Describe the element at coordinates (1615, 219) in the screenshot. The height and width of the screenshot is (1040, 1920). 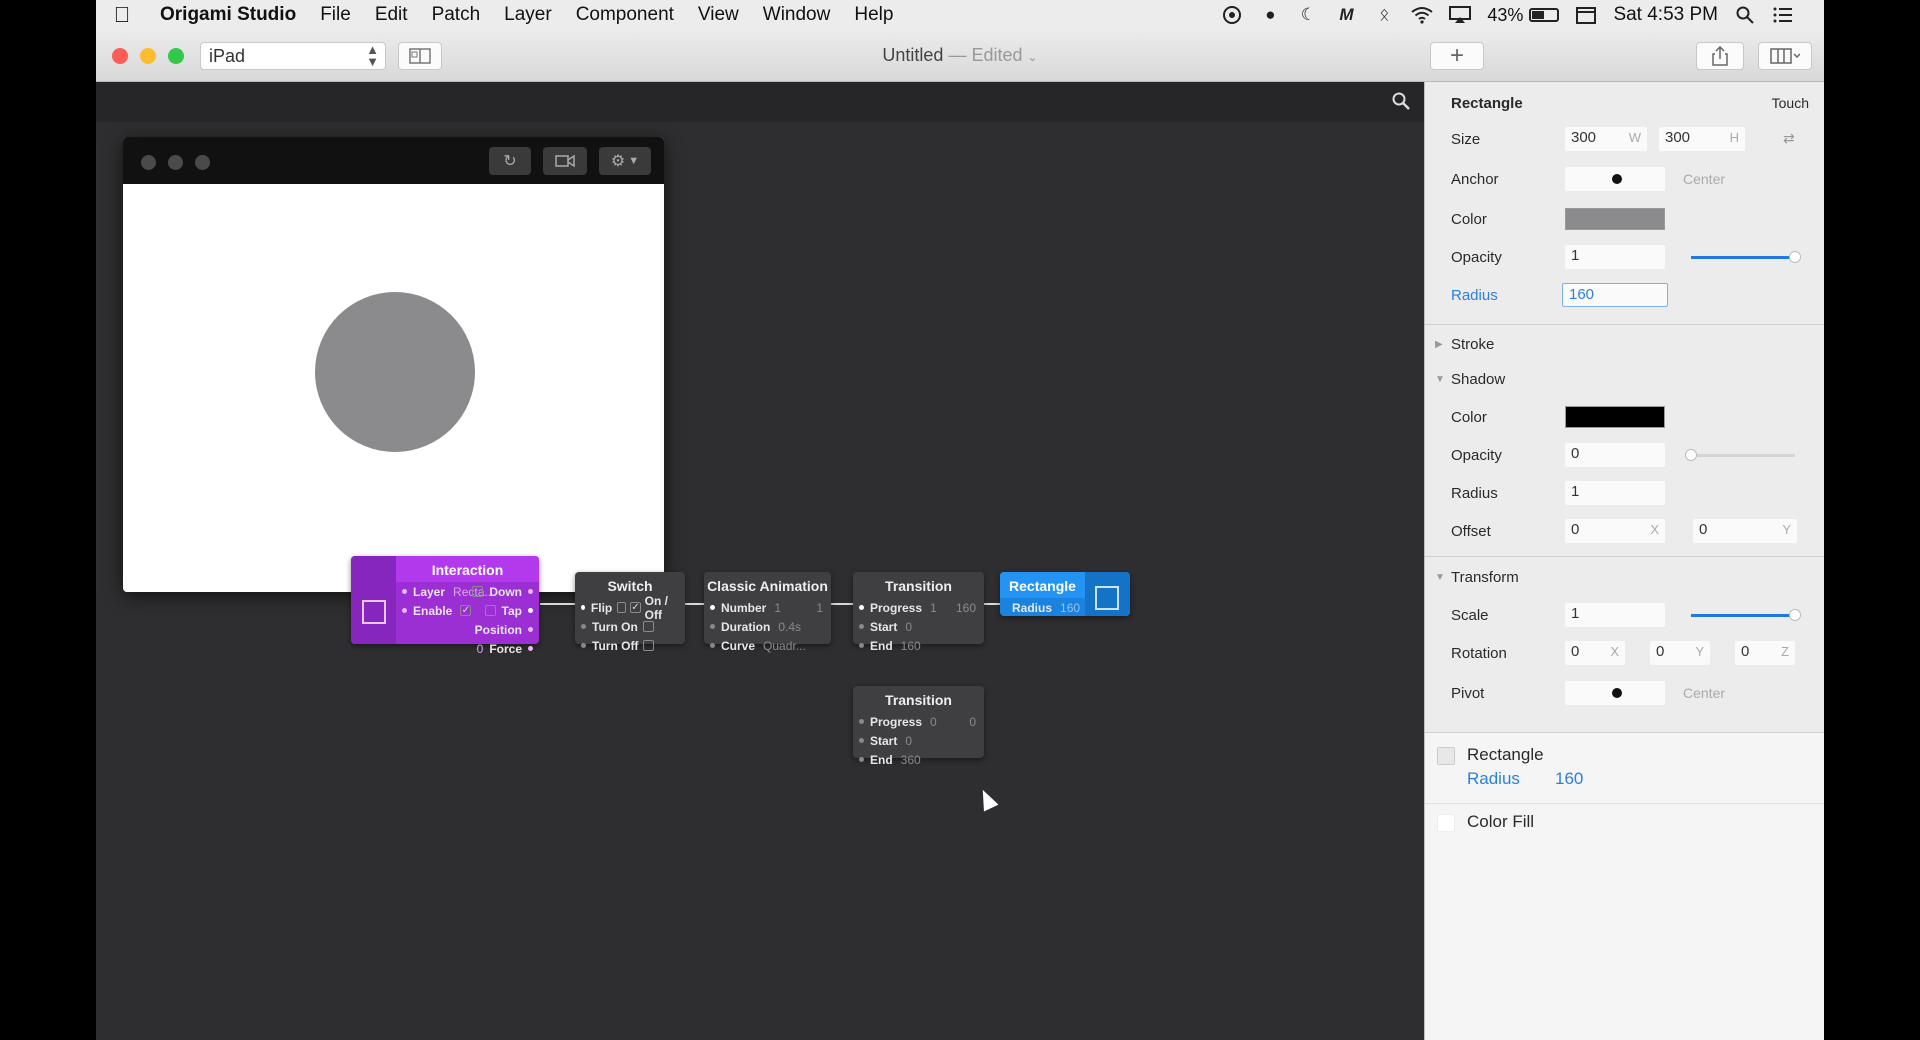
I see `fill-color-swatch` at that location.